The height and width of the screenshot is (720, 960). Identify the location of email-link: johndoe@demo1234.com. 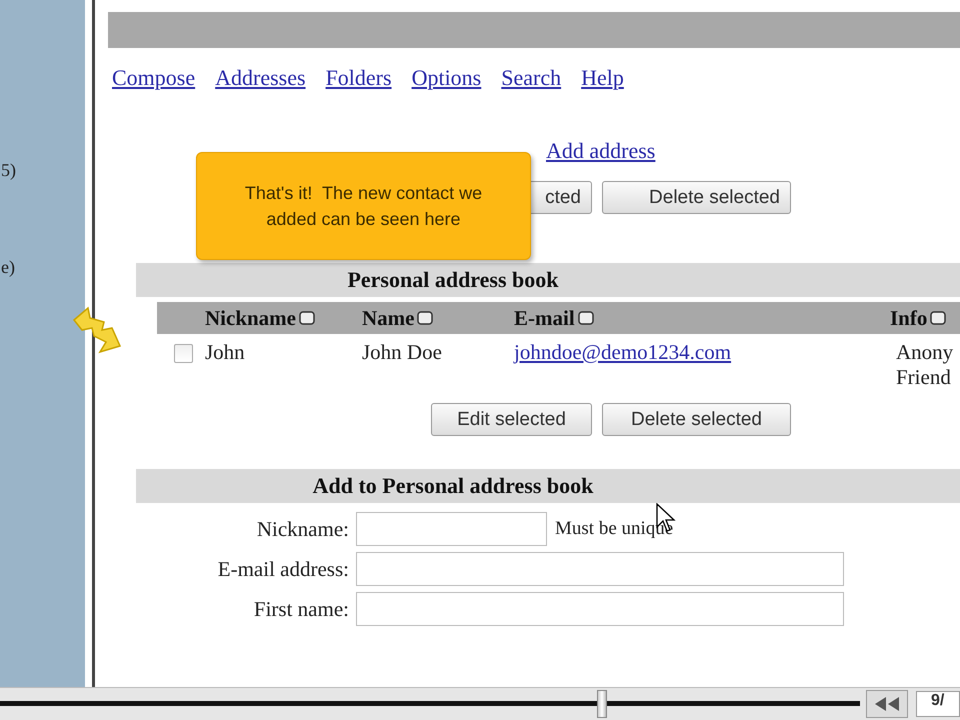
(623, 352).